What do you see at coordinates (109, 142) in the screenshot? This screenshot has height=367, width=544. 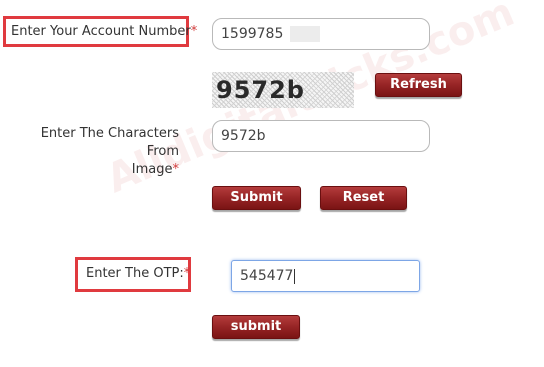 I see `captcha-label-line1: Enter The Characters From` at bounding box center [109, 142].